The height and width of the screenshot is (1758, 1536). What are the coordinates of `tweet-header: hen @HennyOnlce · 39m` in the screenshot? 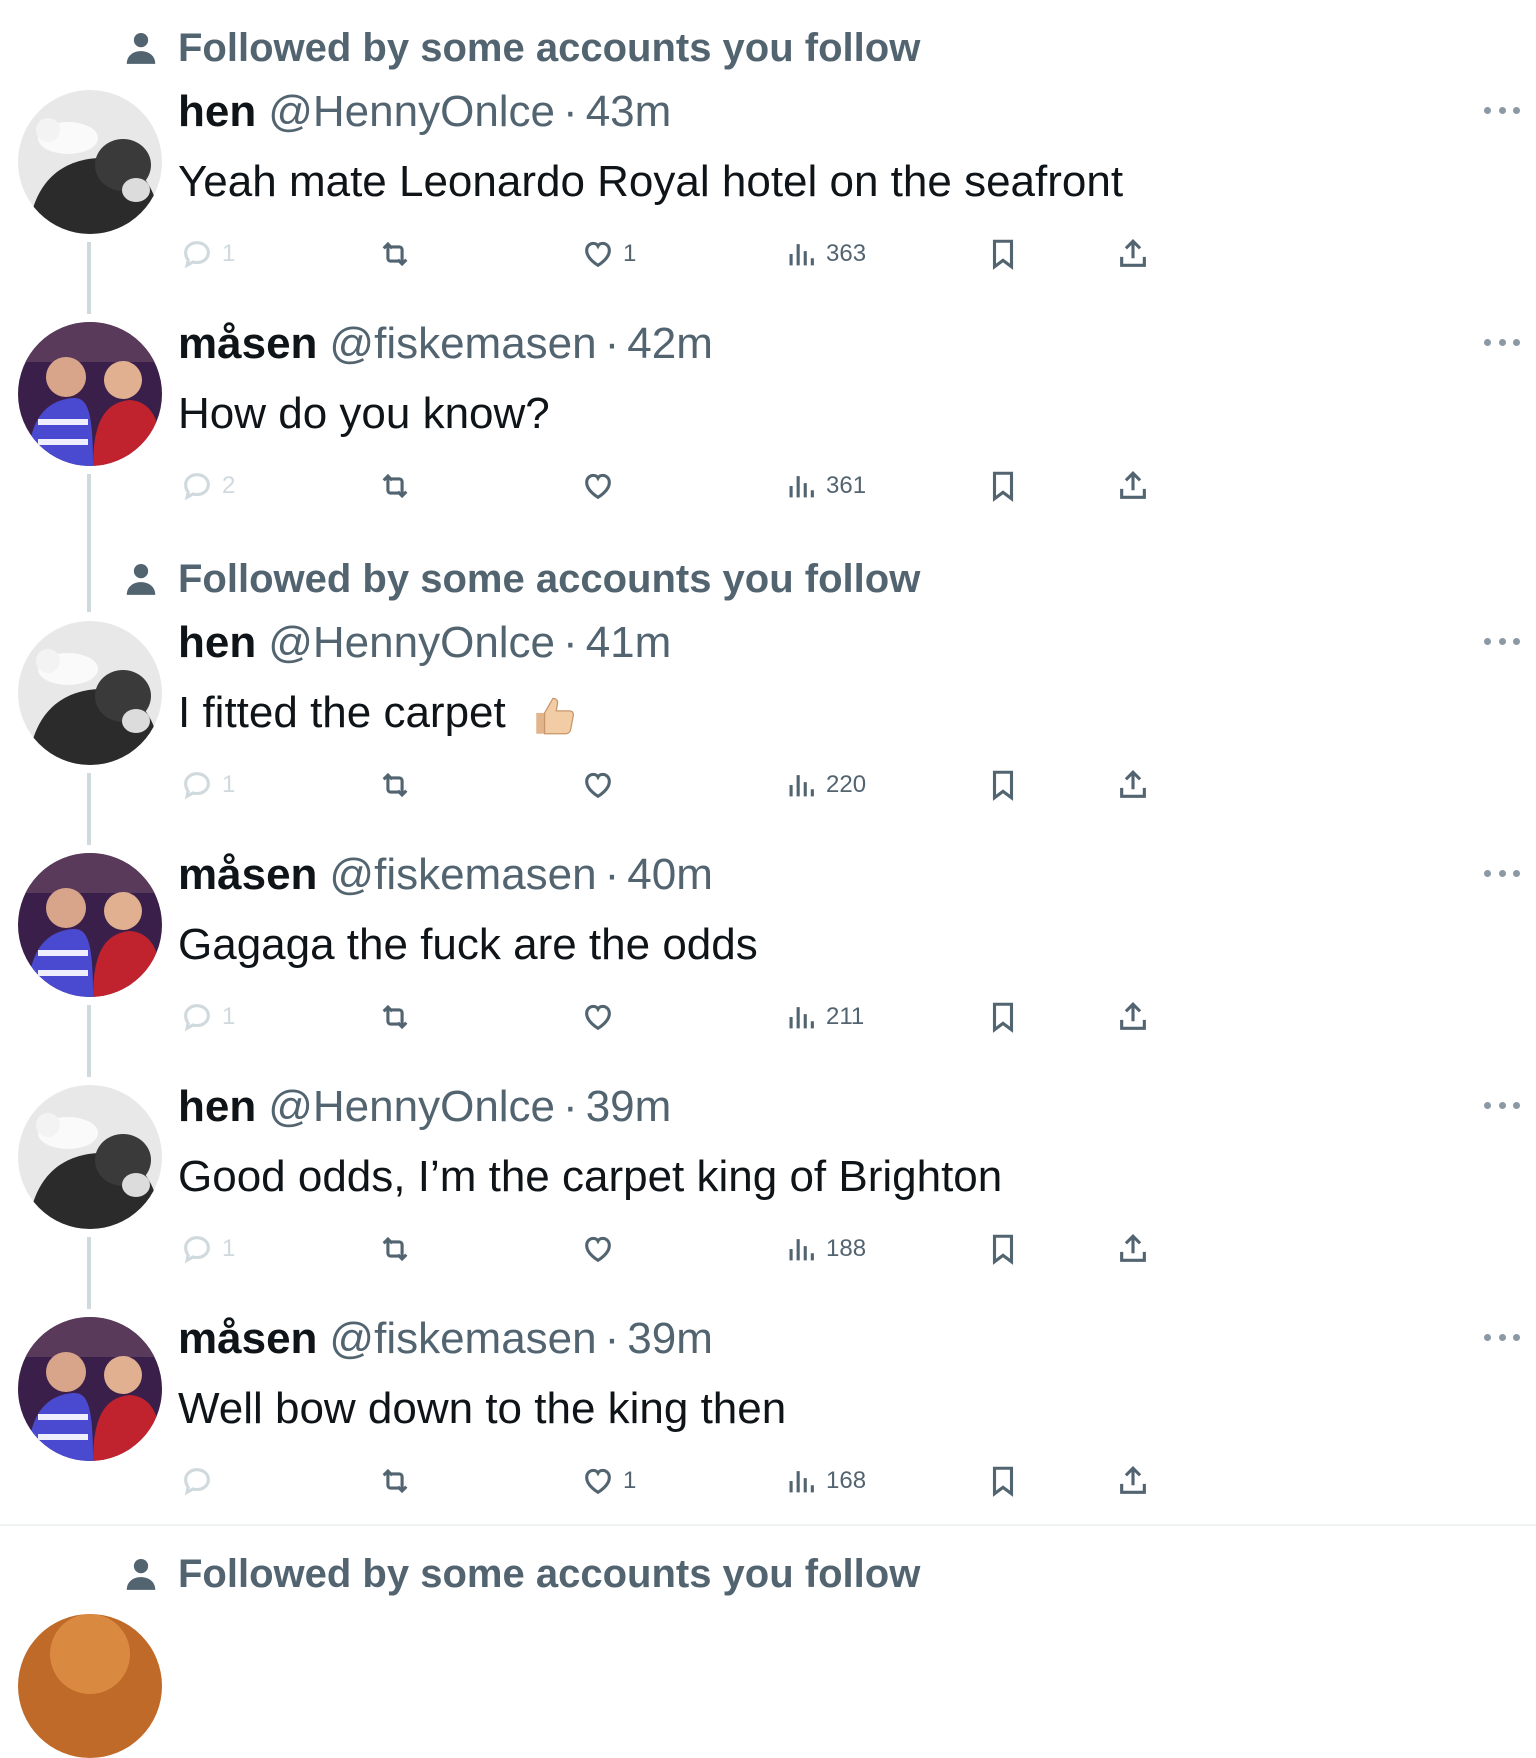 It's located at (424, 1107).